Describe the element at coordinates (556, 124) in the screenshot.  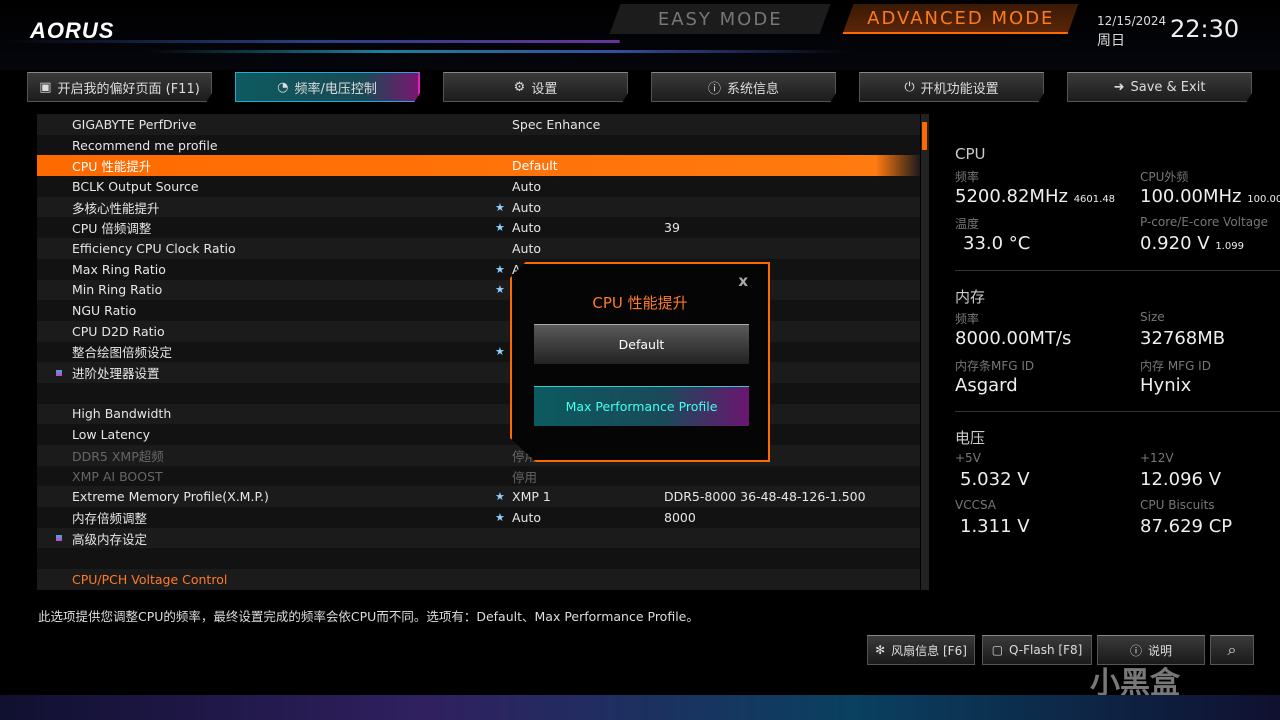
I see `setting-value: Spec Enhance` at that location.